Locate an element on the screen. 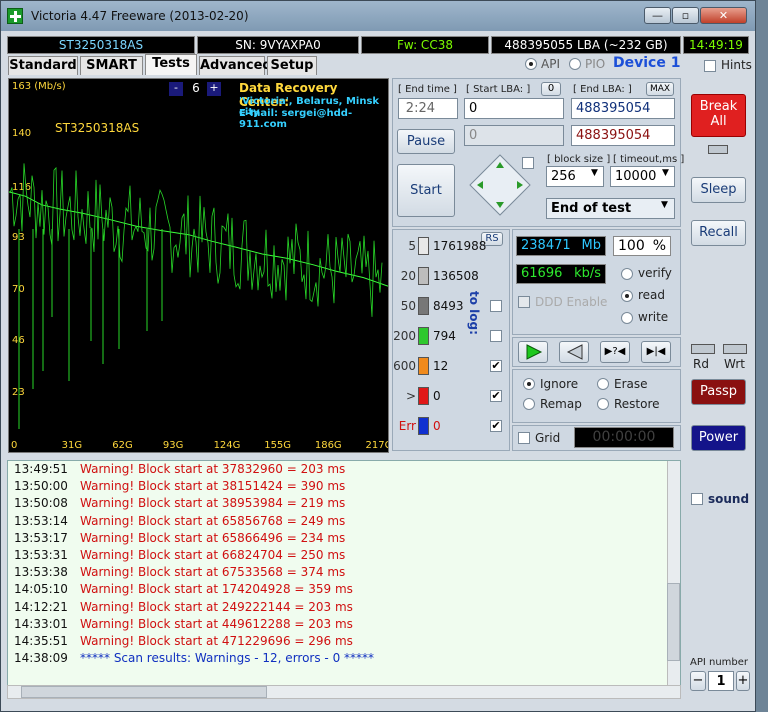  api-radio is located at coordinates (531, 64).